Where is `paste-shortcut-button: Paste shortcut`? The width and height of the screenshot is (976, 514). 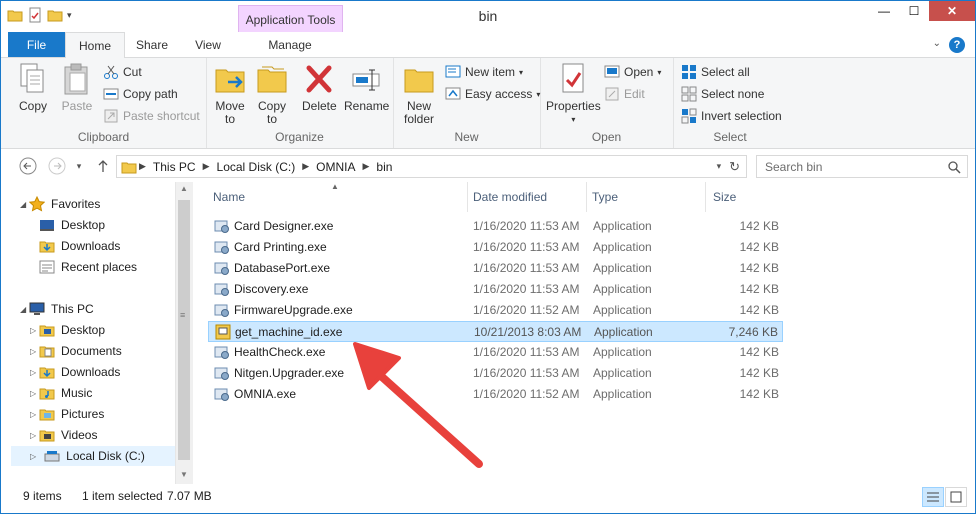 paste-shortcut-button: Paste shortcut is located at coordinates (151, 116).